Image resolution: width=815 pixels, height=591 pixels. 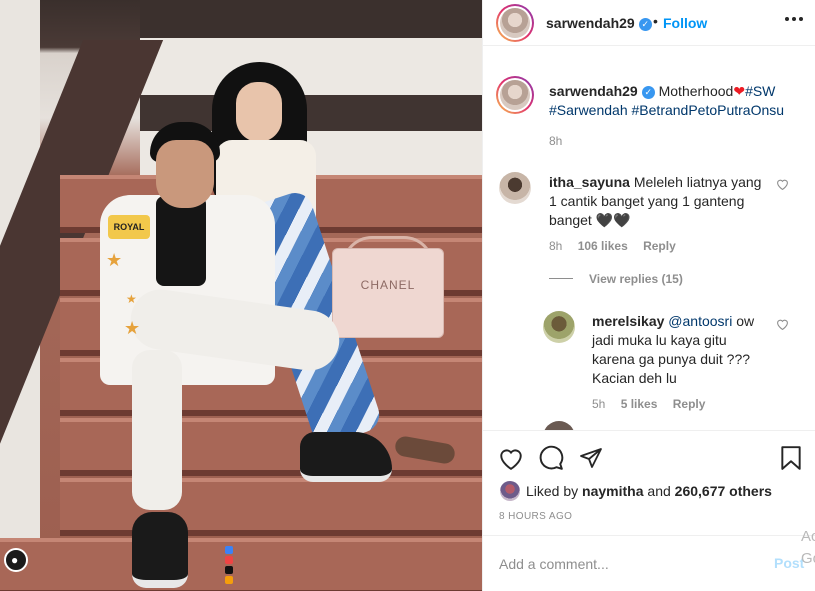 What do you see at coordinates (789, 563) in the screenshot?
I see `post-comment-button: Post` at bounding box center [789, 563].